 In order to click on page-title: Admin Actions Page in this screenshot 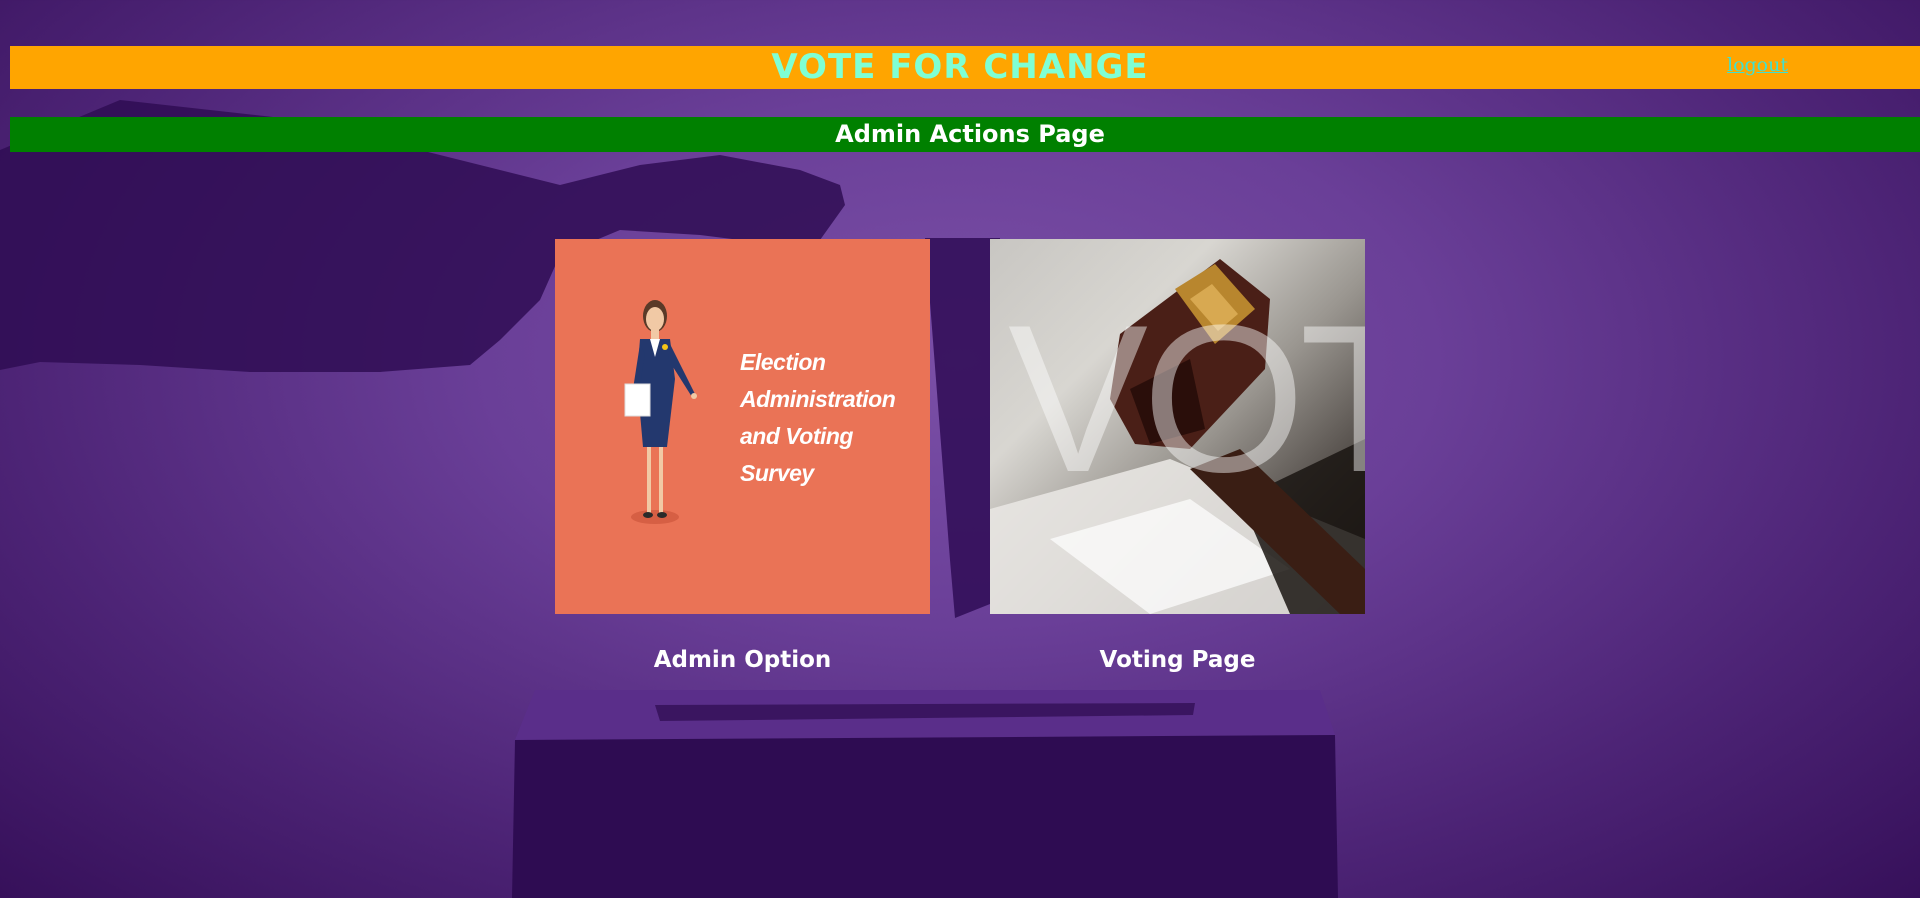, I will do `click(970, 134)`.